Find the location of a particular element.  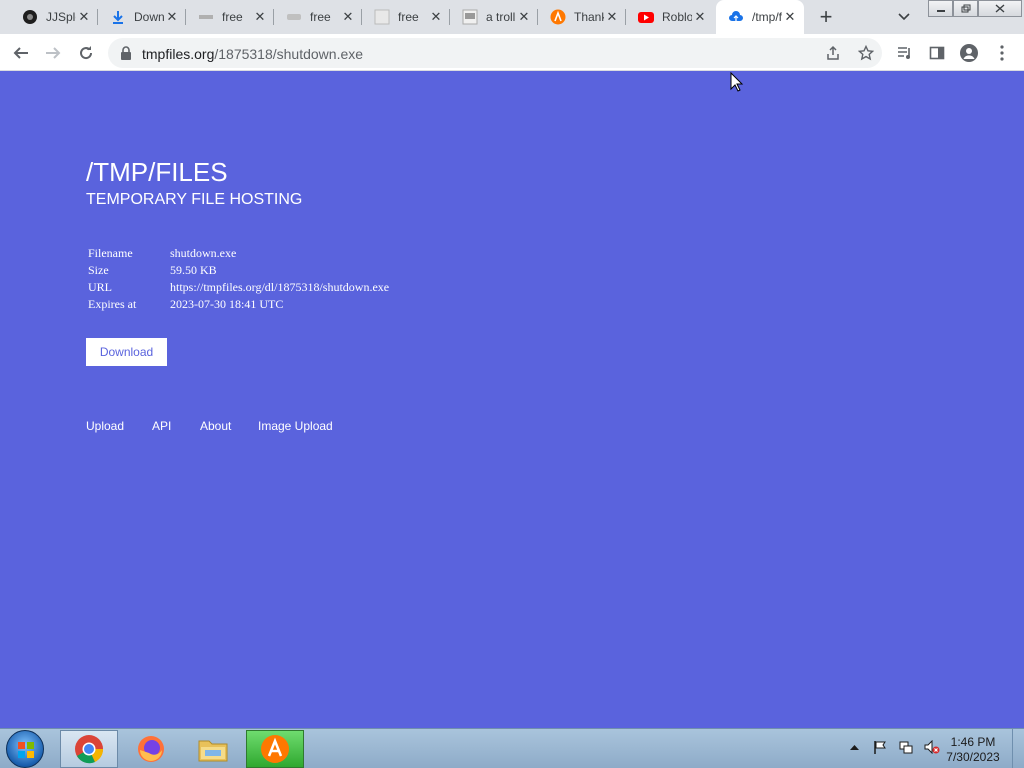

mouse-cursor-icon is located at coordinates (737, 82).